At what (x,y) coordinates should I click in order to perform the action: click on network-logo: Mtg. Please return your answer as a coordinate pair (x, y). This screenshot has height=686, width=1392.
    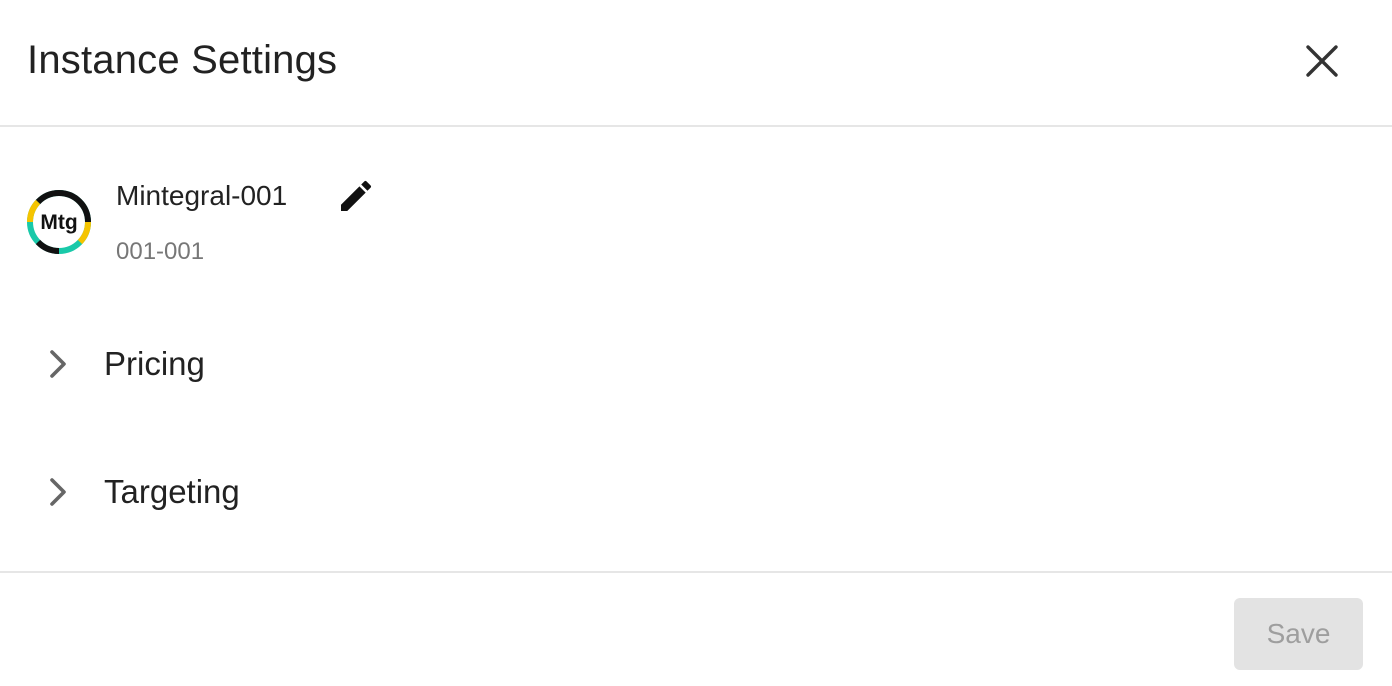
    Looking at the image, I should click on (59, 222).